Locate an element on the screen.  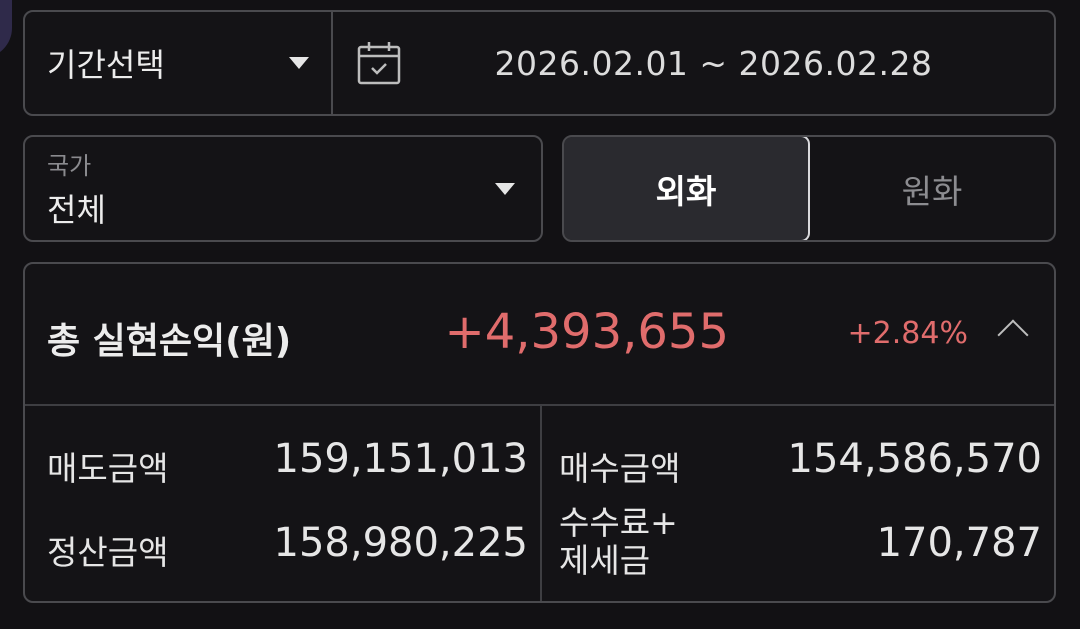
chevron-up-icon is located at coordinates (1013, 335).